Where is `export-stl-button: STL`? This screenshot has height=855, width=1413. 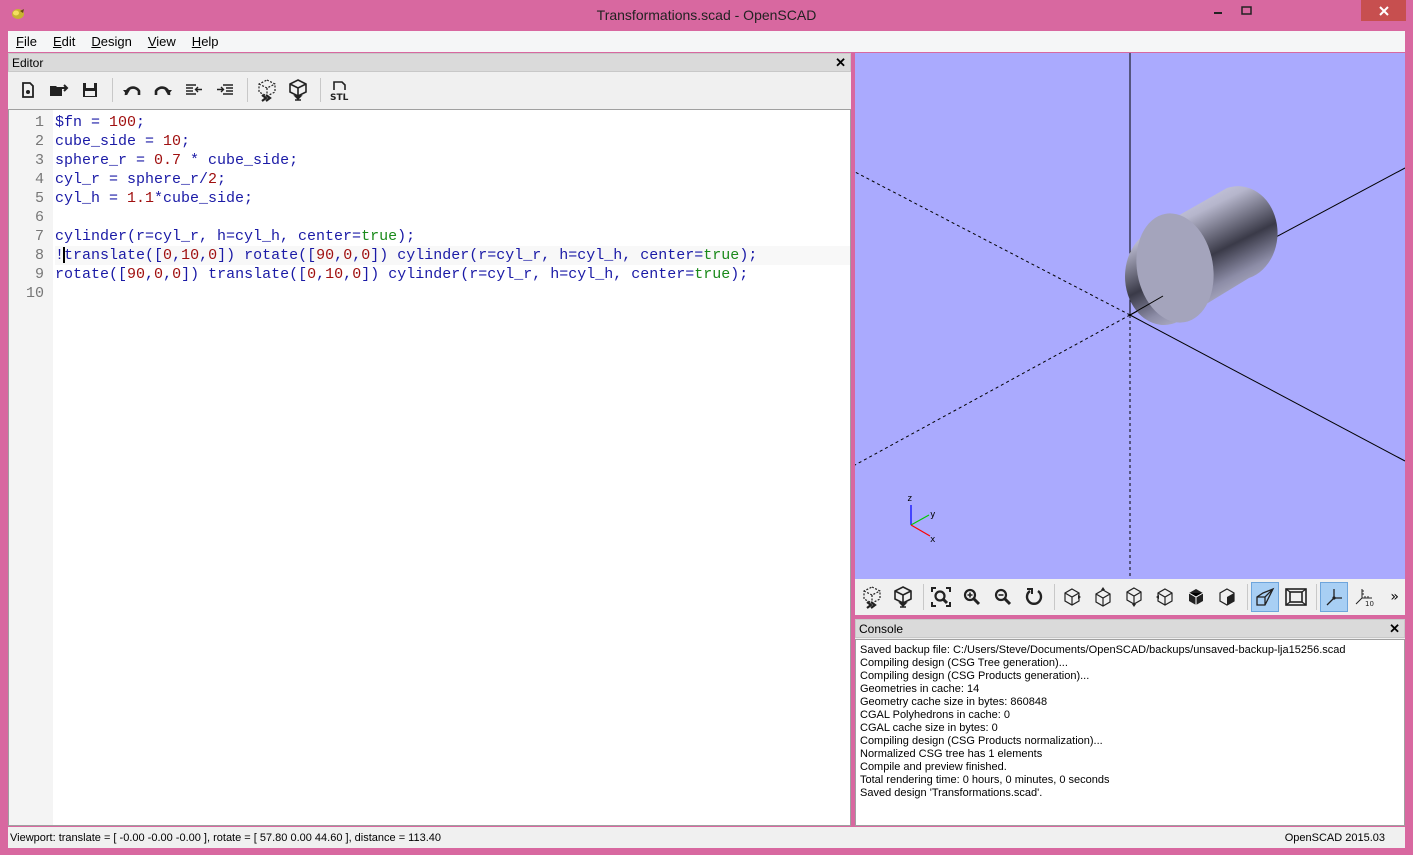
export-stl-button: STL is located at coordinates (340, 90).